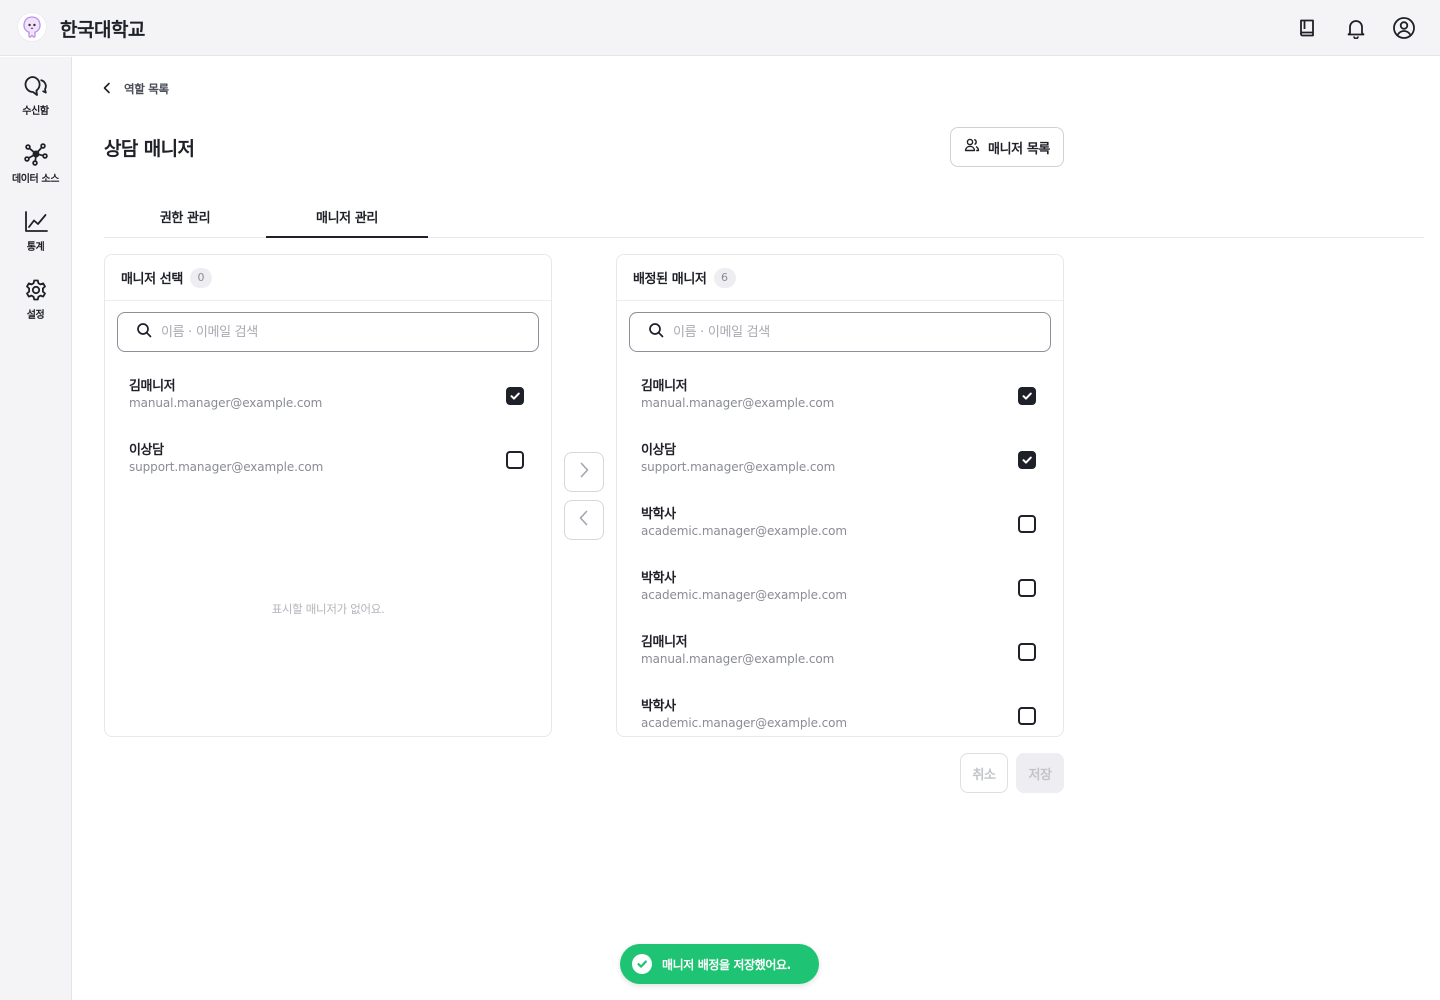 The image size is (1440, 1000). Describe the element at coordinates (36, 86) in the screenshot. I see `chat-bubbles-icon` at that location.